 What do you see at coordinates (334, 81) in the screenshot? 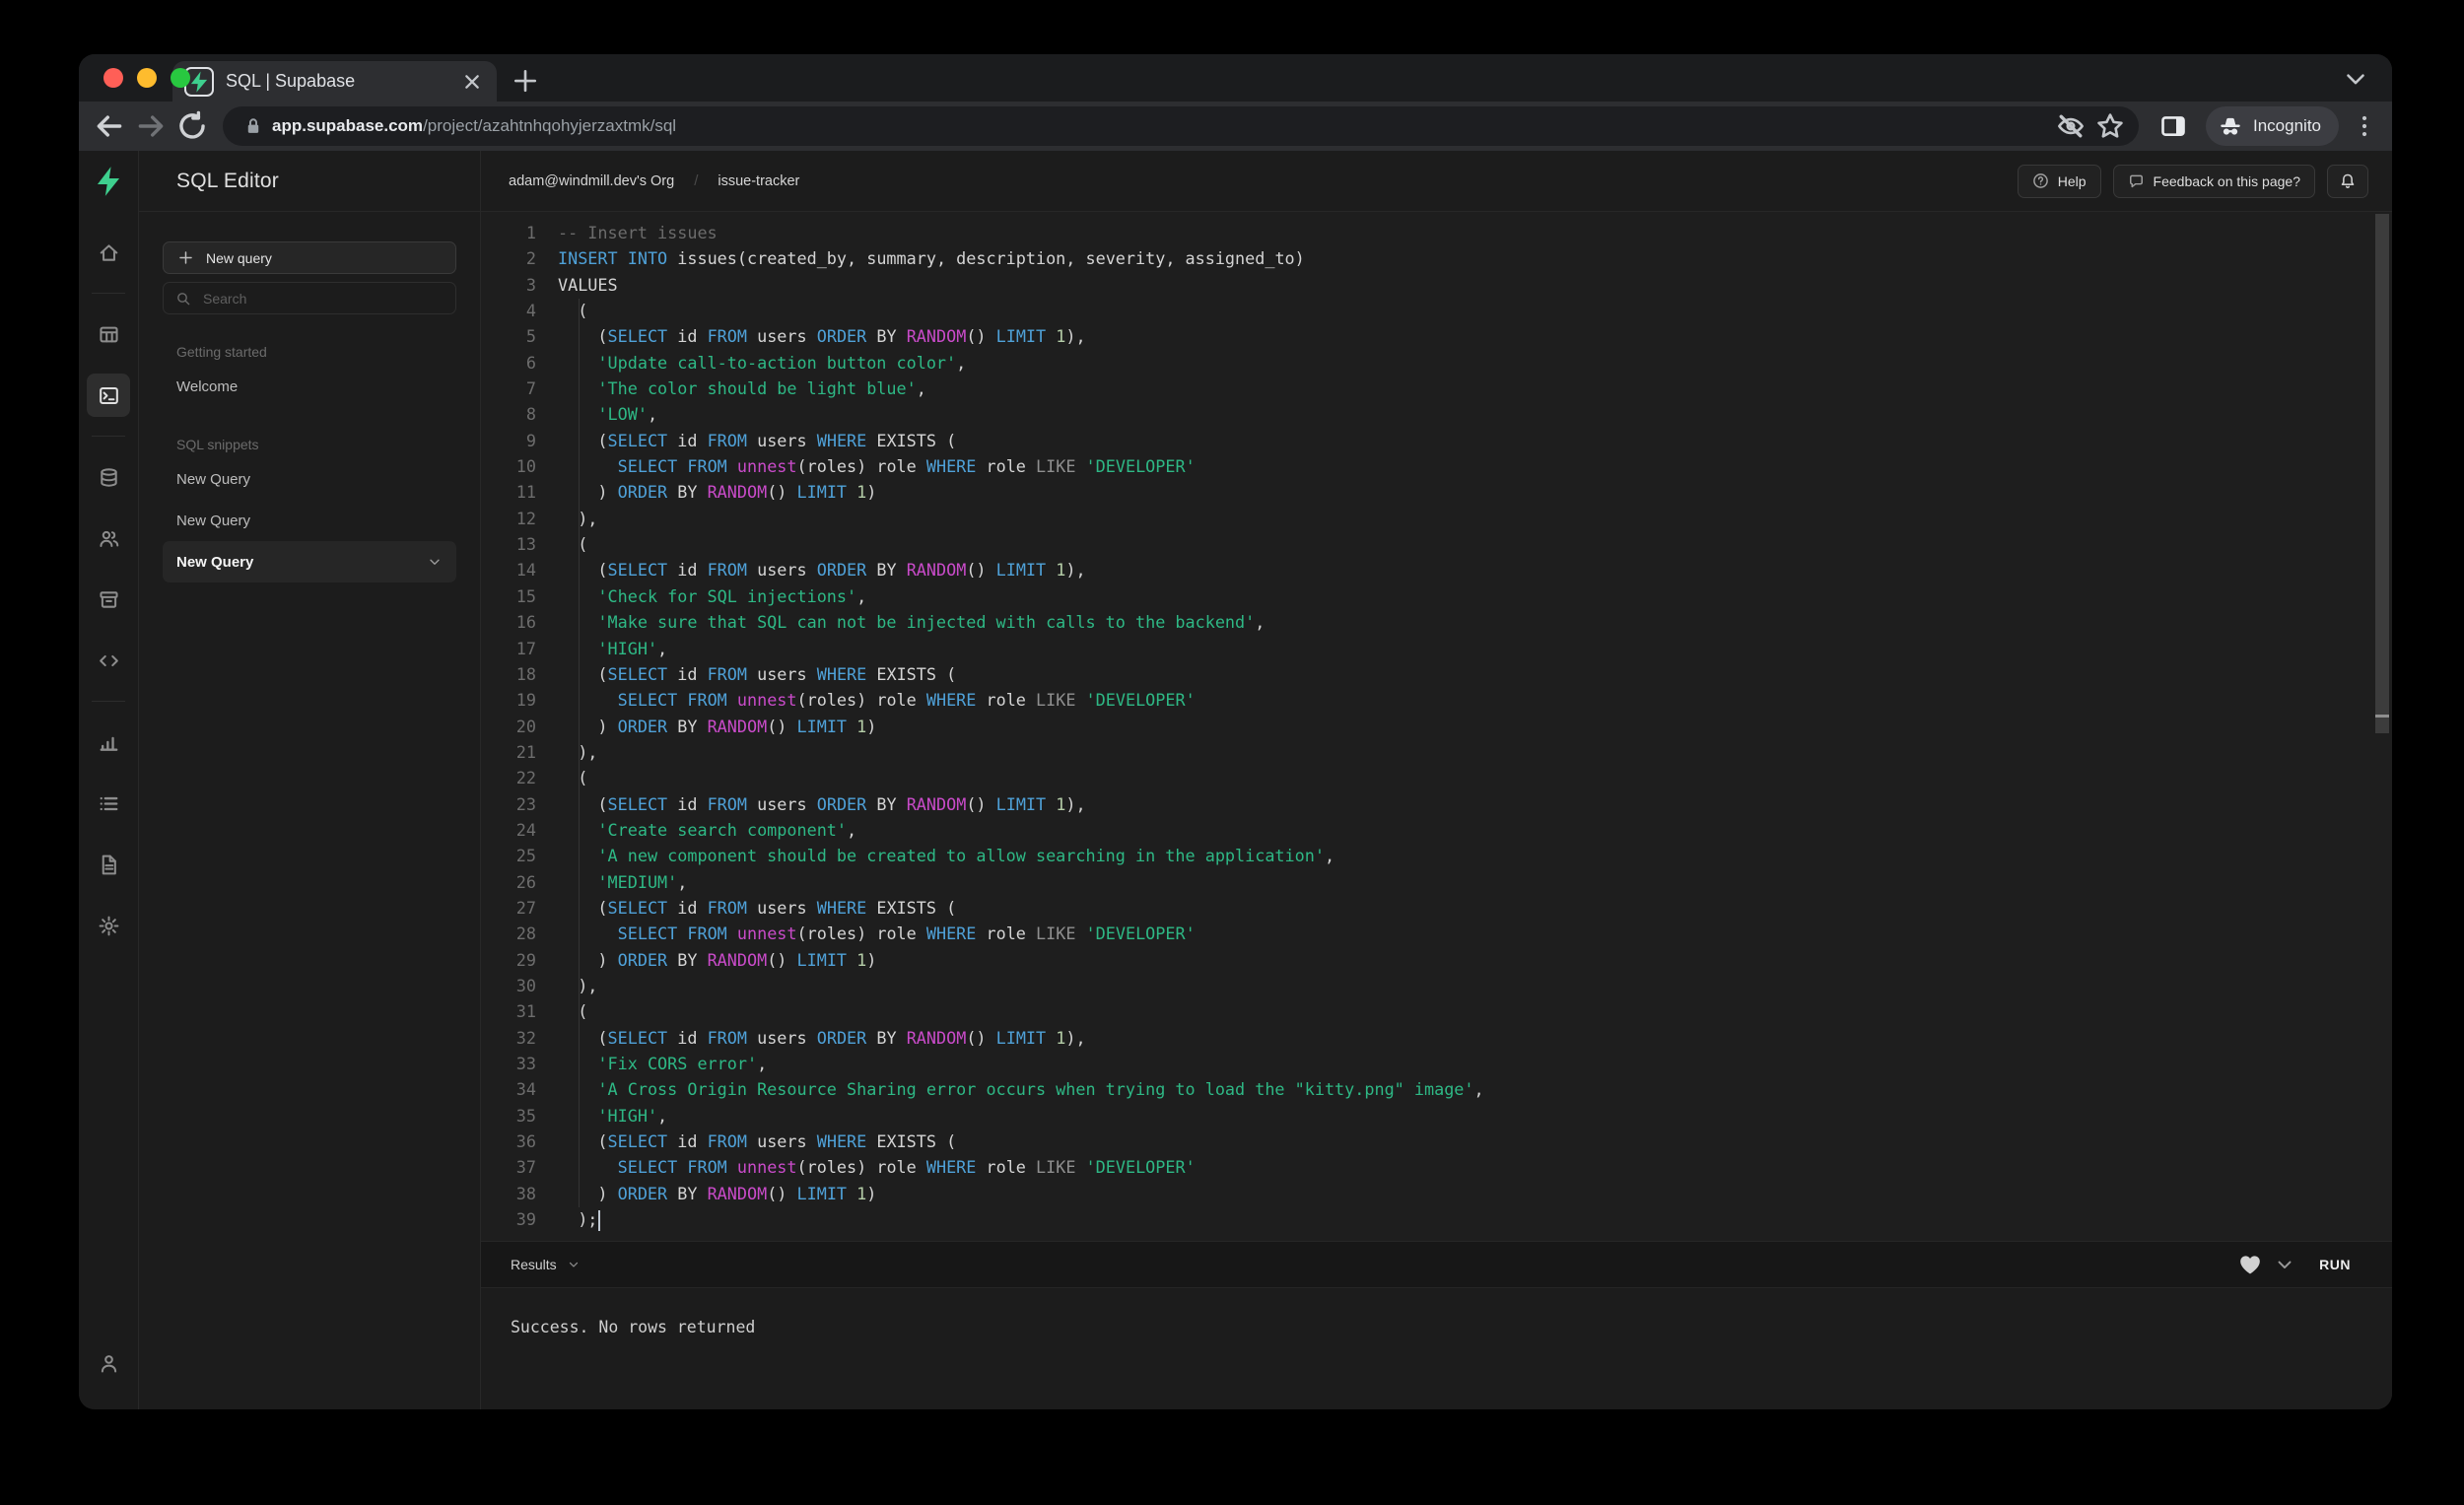
I see `browser-tab: SQL | Supabase` at bounding box center [334, 81].